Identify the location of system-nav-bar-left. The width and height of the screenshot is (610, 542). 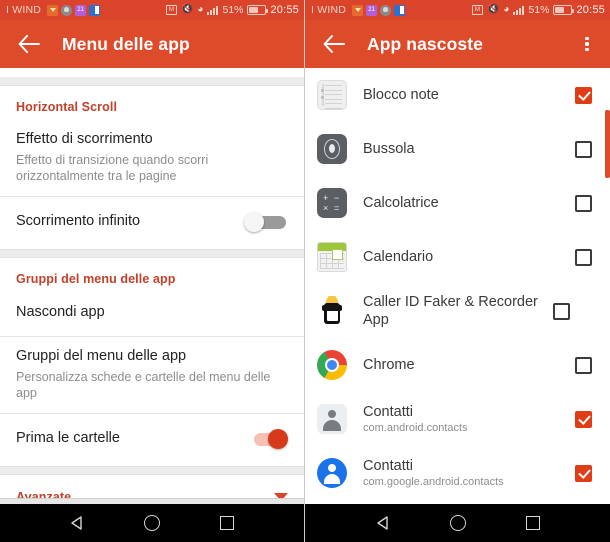
(152, 523).